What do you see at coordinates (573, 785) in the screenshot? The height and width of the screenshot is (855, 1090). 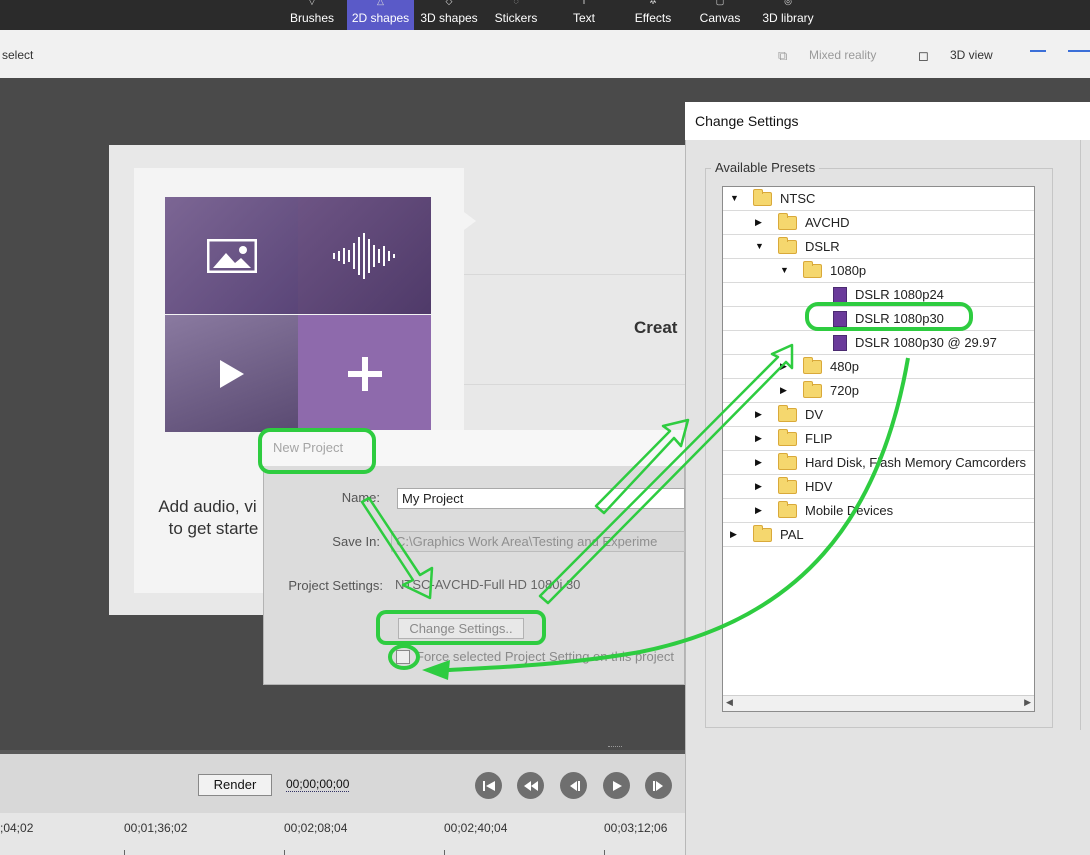 I see `step-back-button` at bounding box center [573, 785].